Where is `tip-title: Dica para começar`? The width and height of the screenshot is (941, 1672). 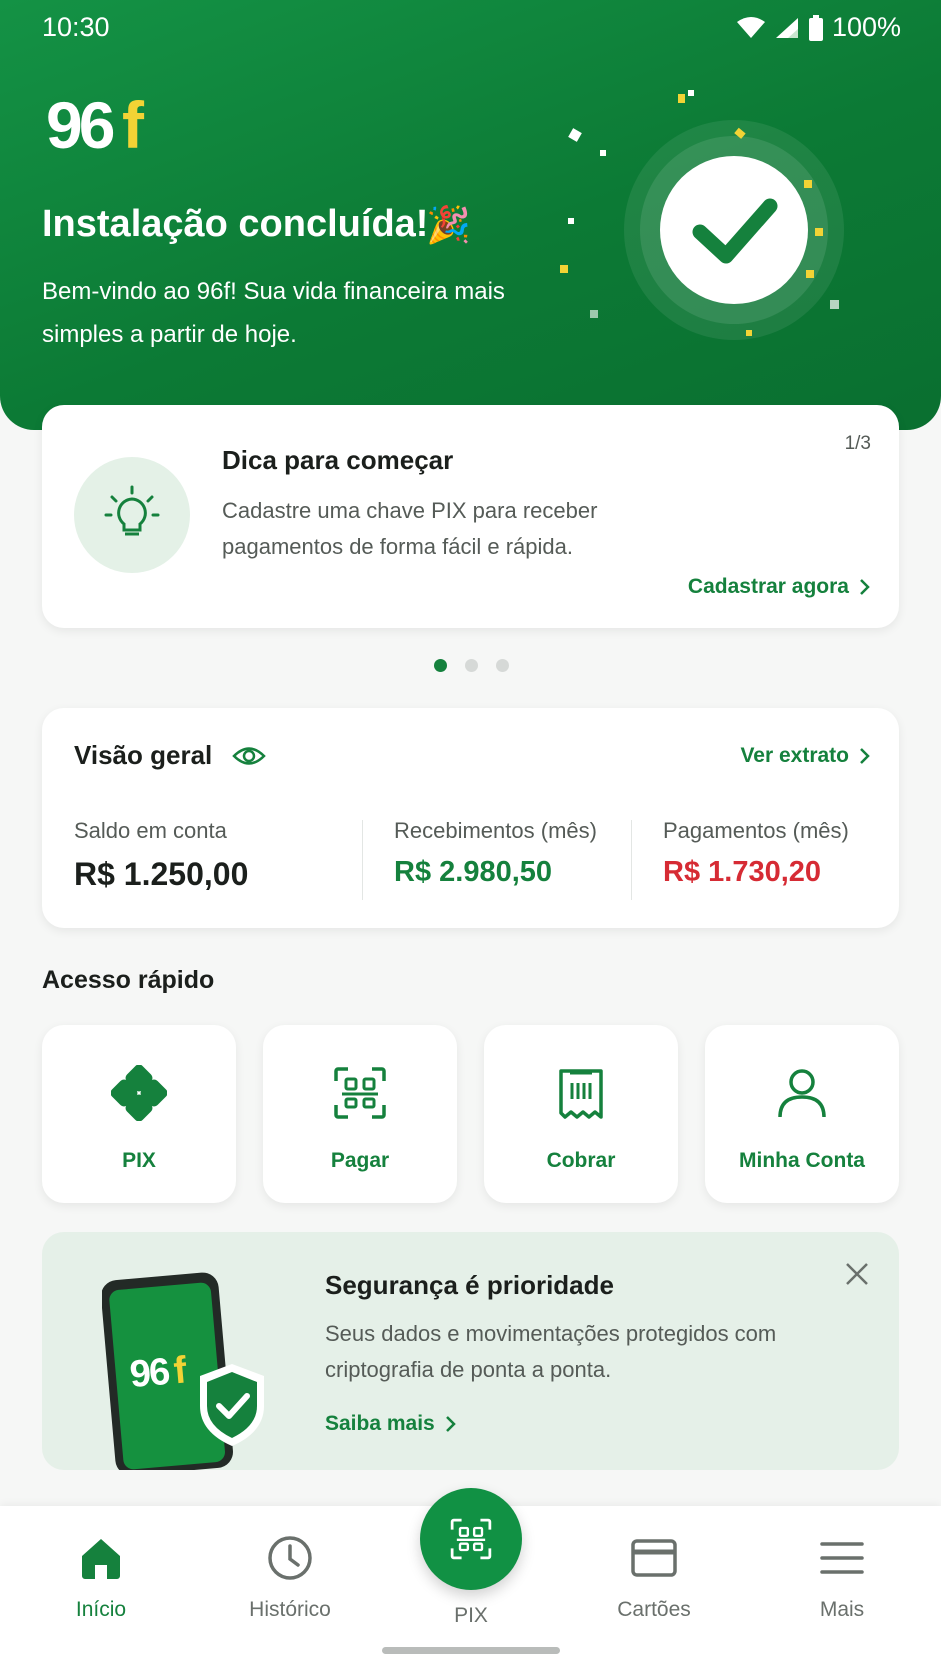 tip-title: Dica para começar is located at coordinates (338, 460).